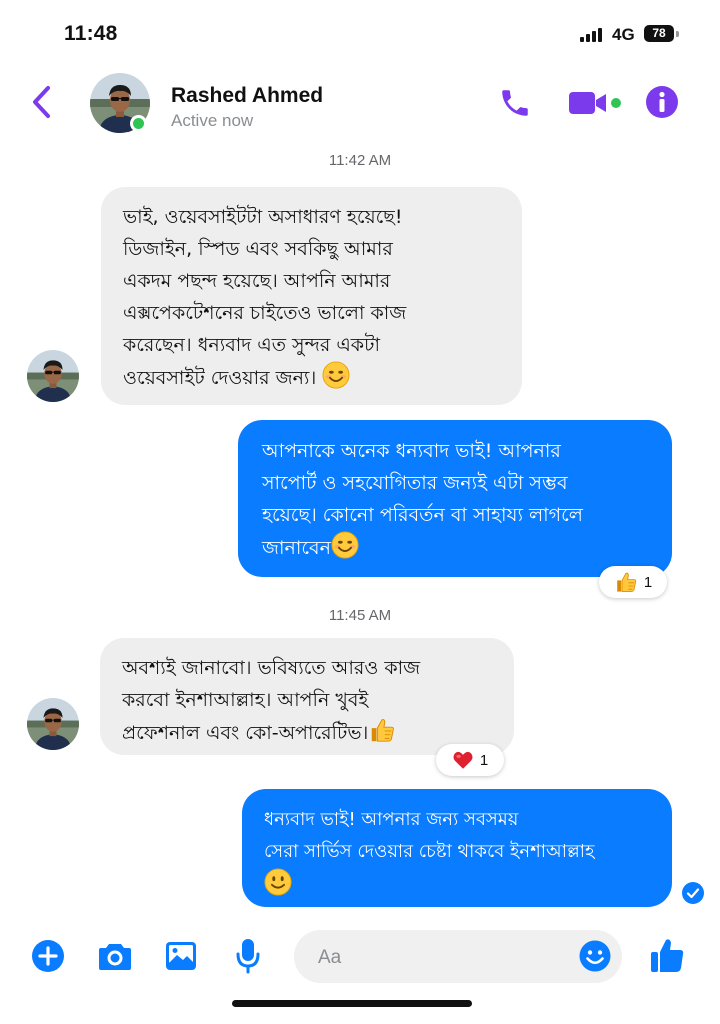 This screenshot has width=720, height=1024. What do you see at coordinates (181, 958) in the screenshot?
I see `photo-gallery-icon` at bounding box center [181, 958].